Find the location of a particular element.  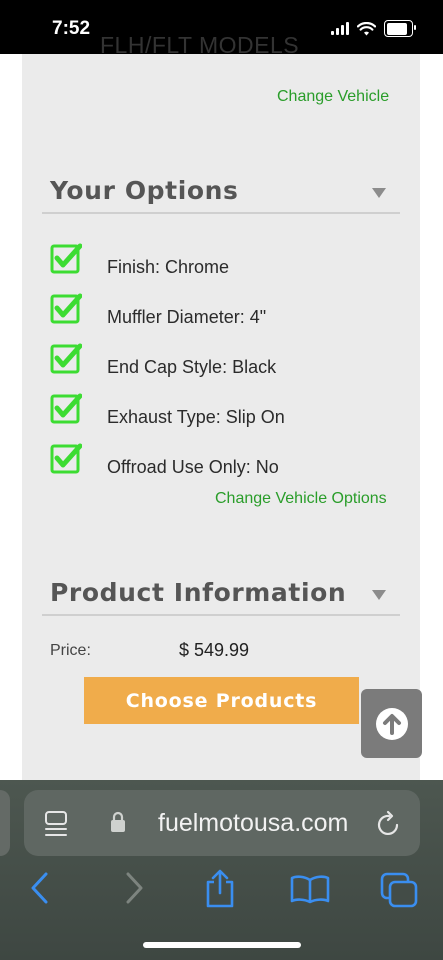

scroll-to-top-button is located at coordinates (391, 723).